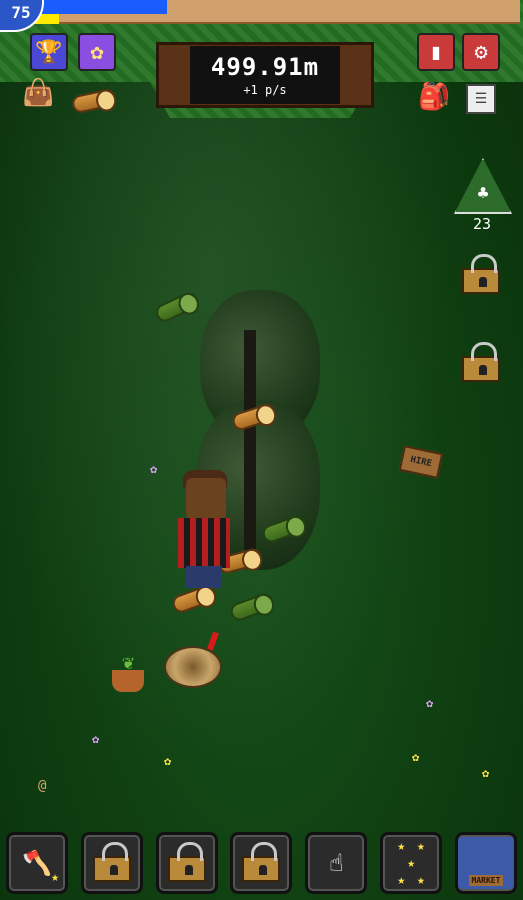  I want to click on tap-gesture-slot: ☝, so click(336, 863).